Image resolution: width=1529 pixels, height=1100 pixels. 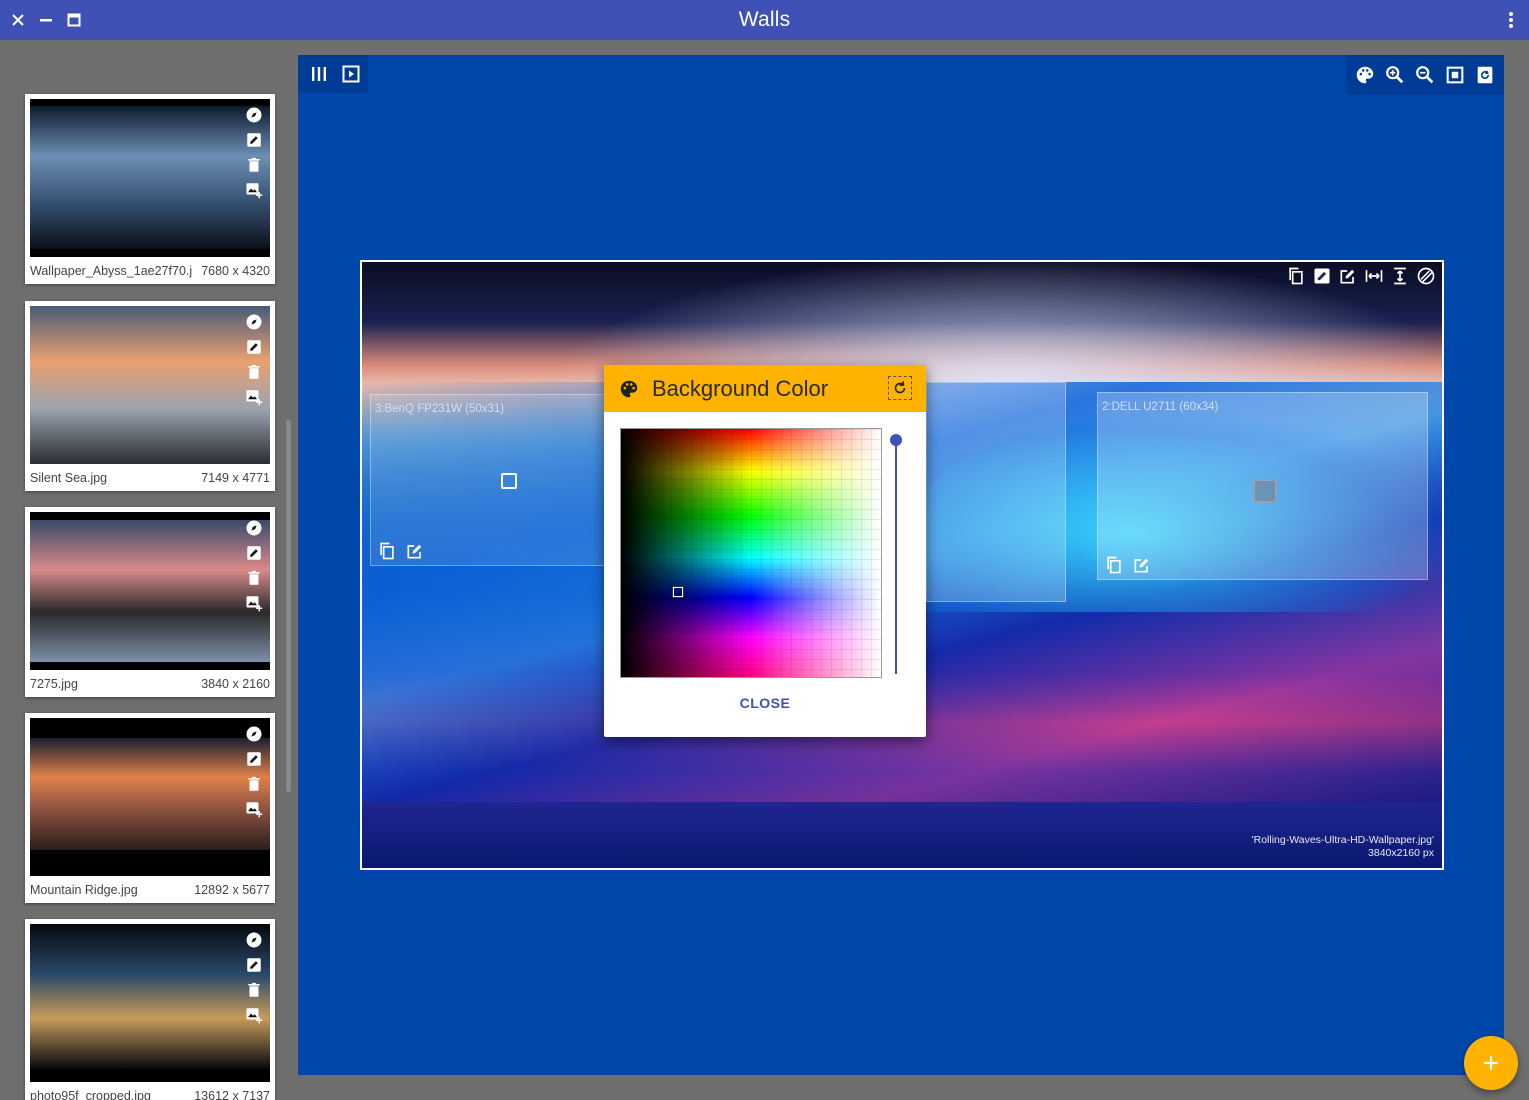 I want to click on wallpaper-card: 7275.jpg 3840 x 2160, so click(x=150, y=602).